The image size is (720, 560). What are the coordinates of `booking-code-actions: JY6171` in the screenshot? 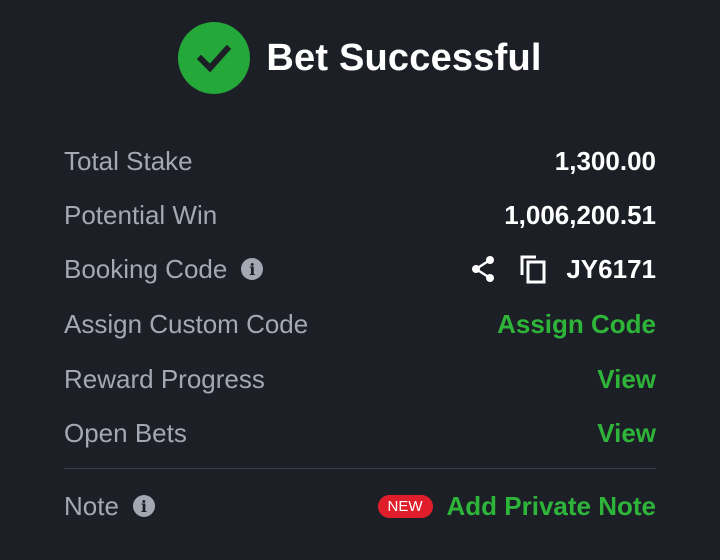 It's located at (561, 269).